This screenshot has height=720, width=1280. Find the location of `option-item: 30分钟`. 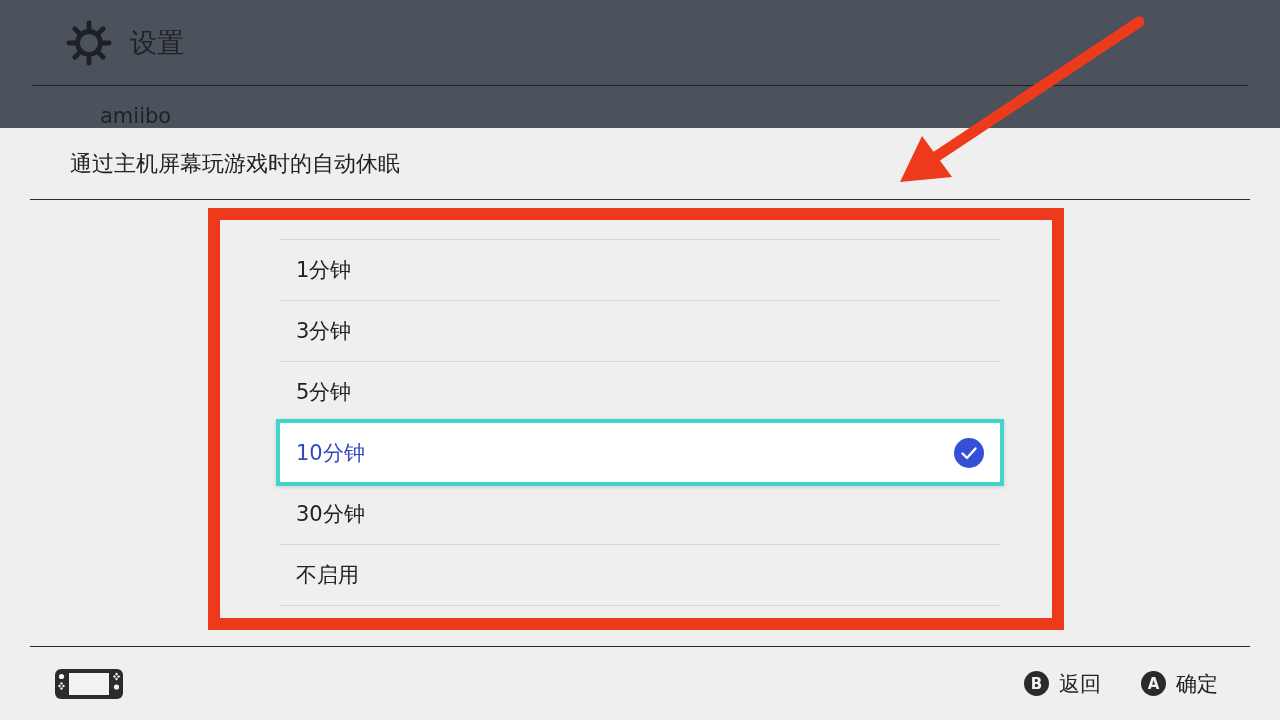

option-item: 30分钟 is located at coordinates (640, 513).